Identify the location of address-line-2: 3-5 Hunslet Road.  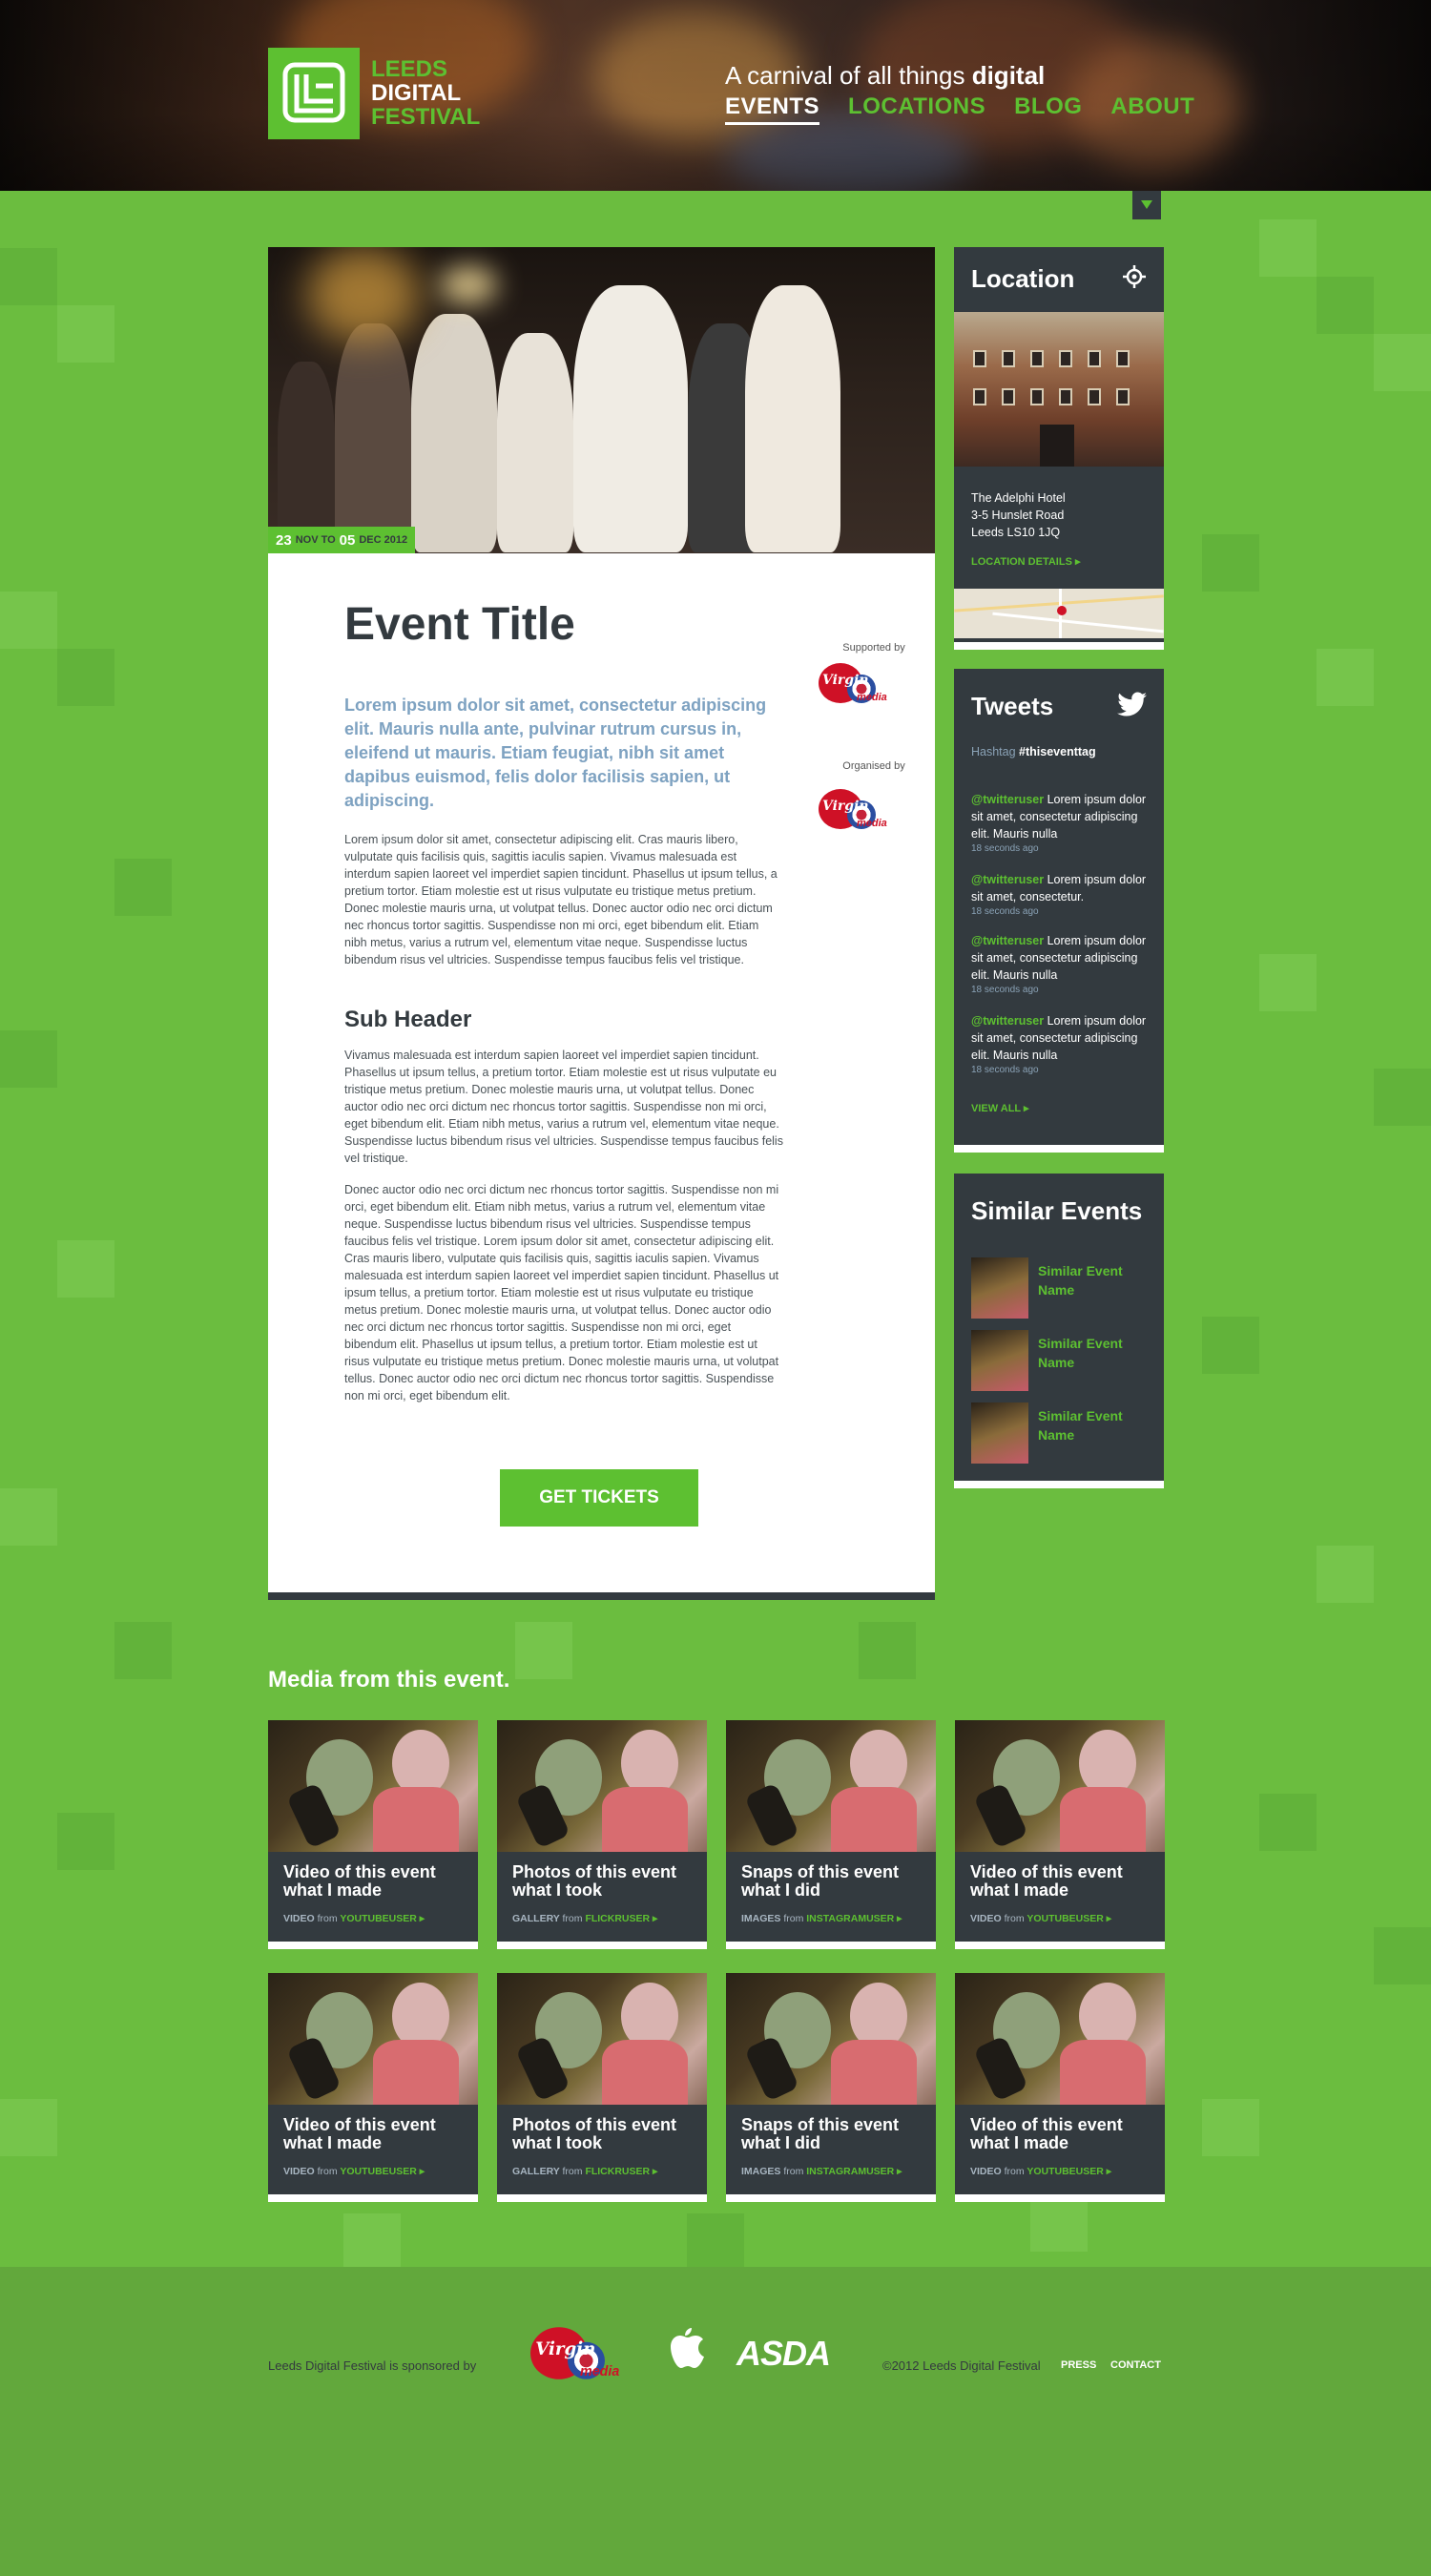
(1018, 515).